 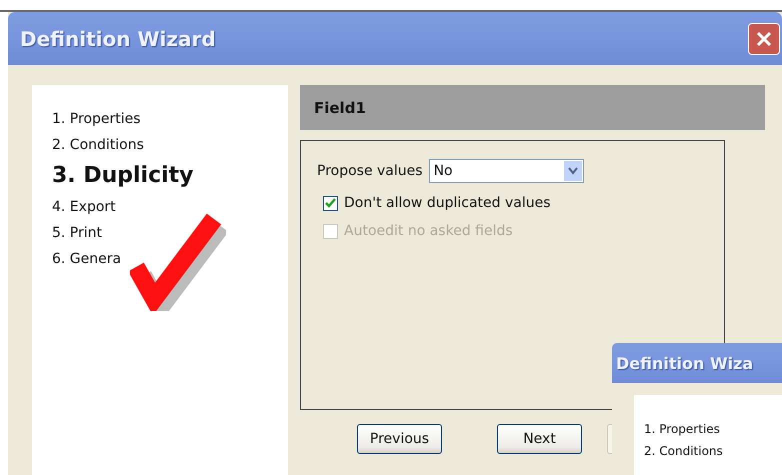 I want to click on step-item: 6. Genera, so click(x=87, y=259).